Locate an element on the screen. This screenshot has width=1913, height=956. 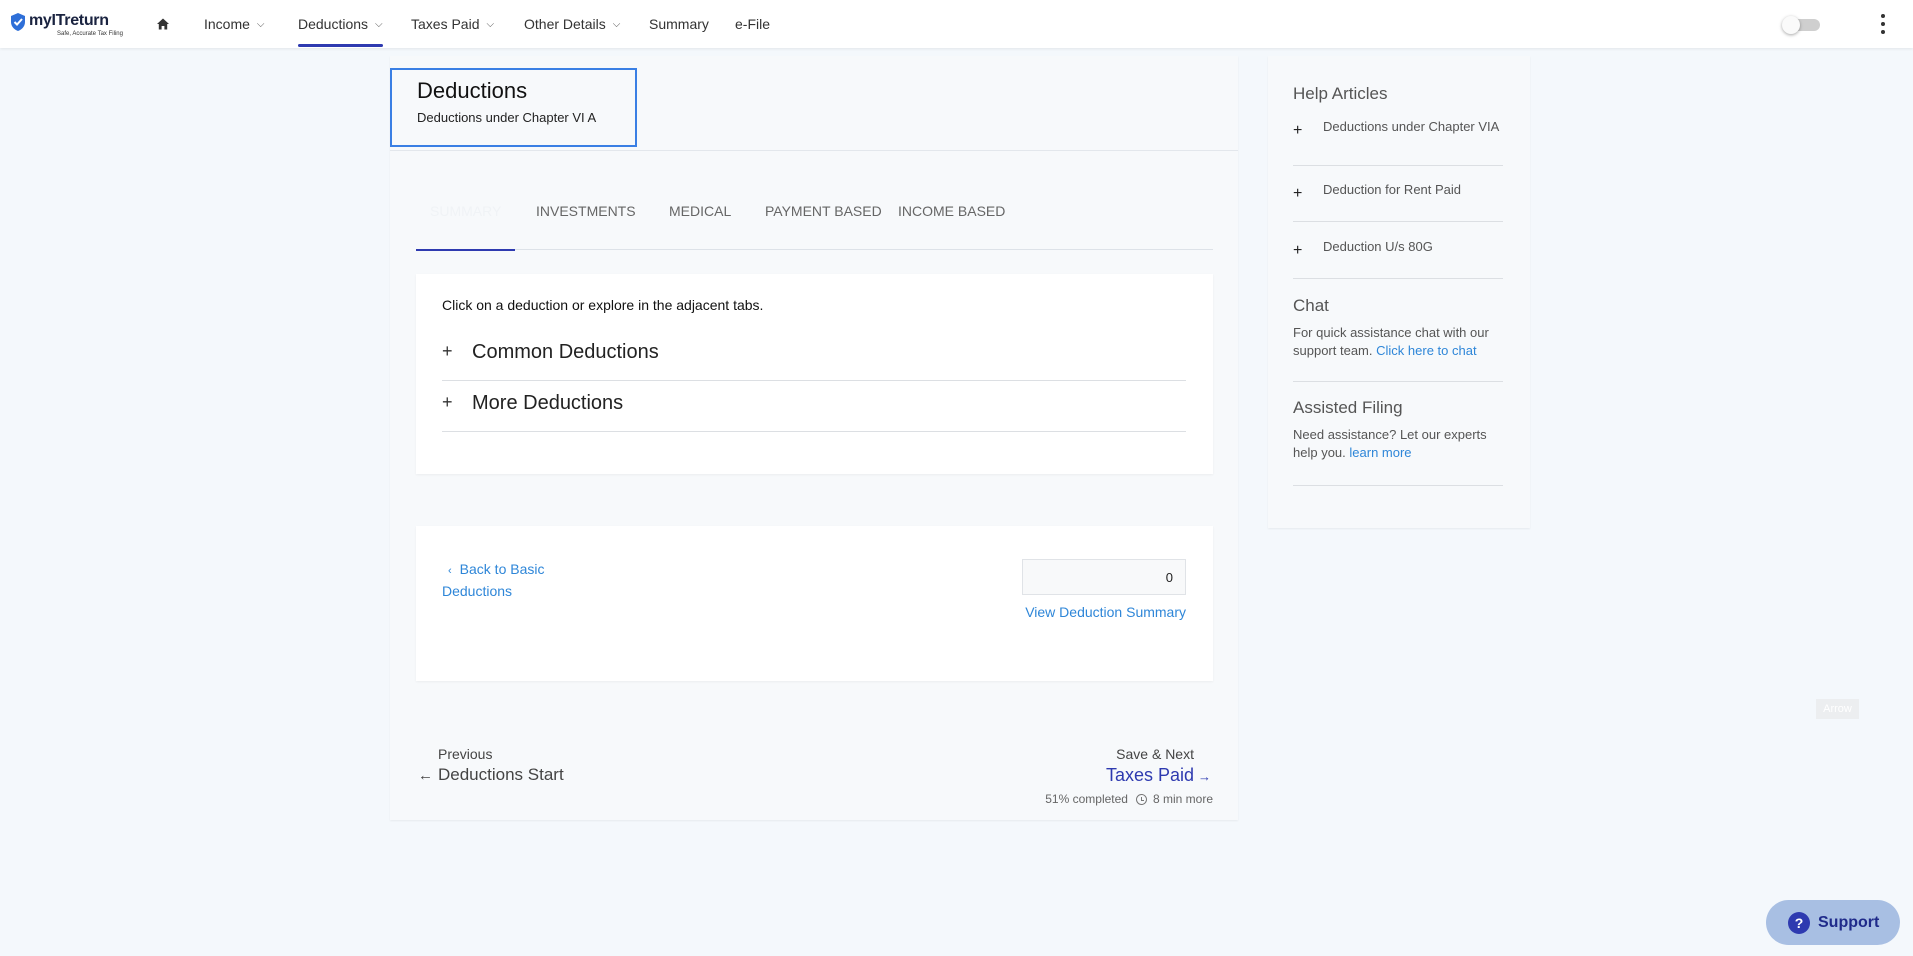
nav-income-label: Income is located at coordinates (227, 24).